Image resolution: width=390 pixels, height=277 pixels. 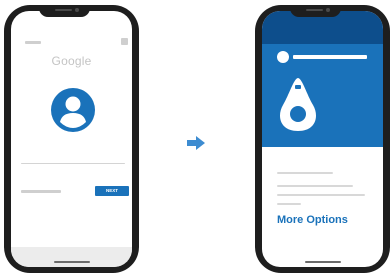 What do you see at coordinates (71, 257) in the screenshot?
I see `bottom-nav-bar` at bounding box center [71, 257].